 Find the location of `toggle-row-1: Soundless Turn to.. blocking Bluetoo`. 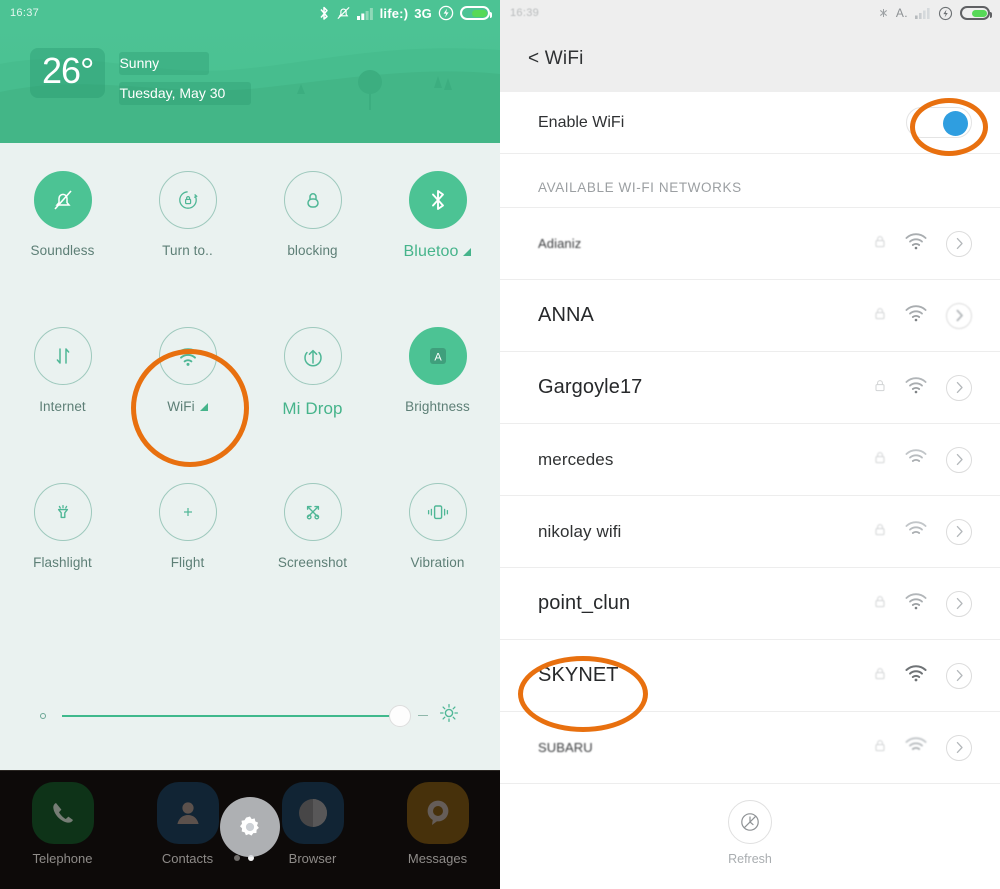

toggle-row-1: Soundless Turn to.. blocking Bluetoo is located at coordinates (250, 249).